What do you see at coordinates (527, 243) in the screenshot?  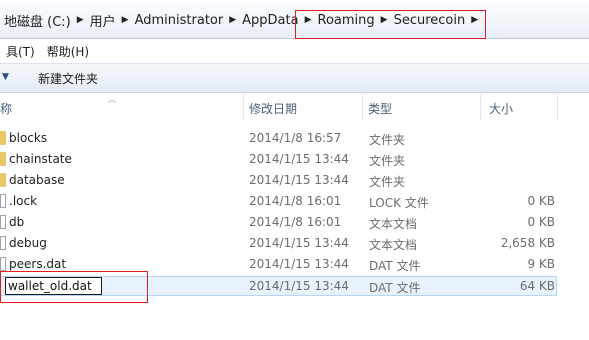 I see `file-size: 2,658 KB` at bounding box center [527, 243].